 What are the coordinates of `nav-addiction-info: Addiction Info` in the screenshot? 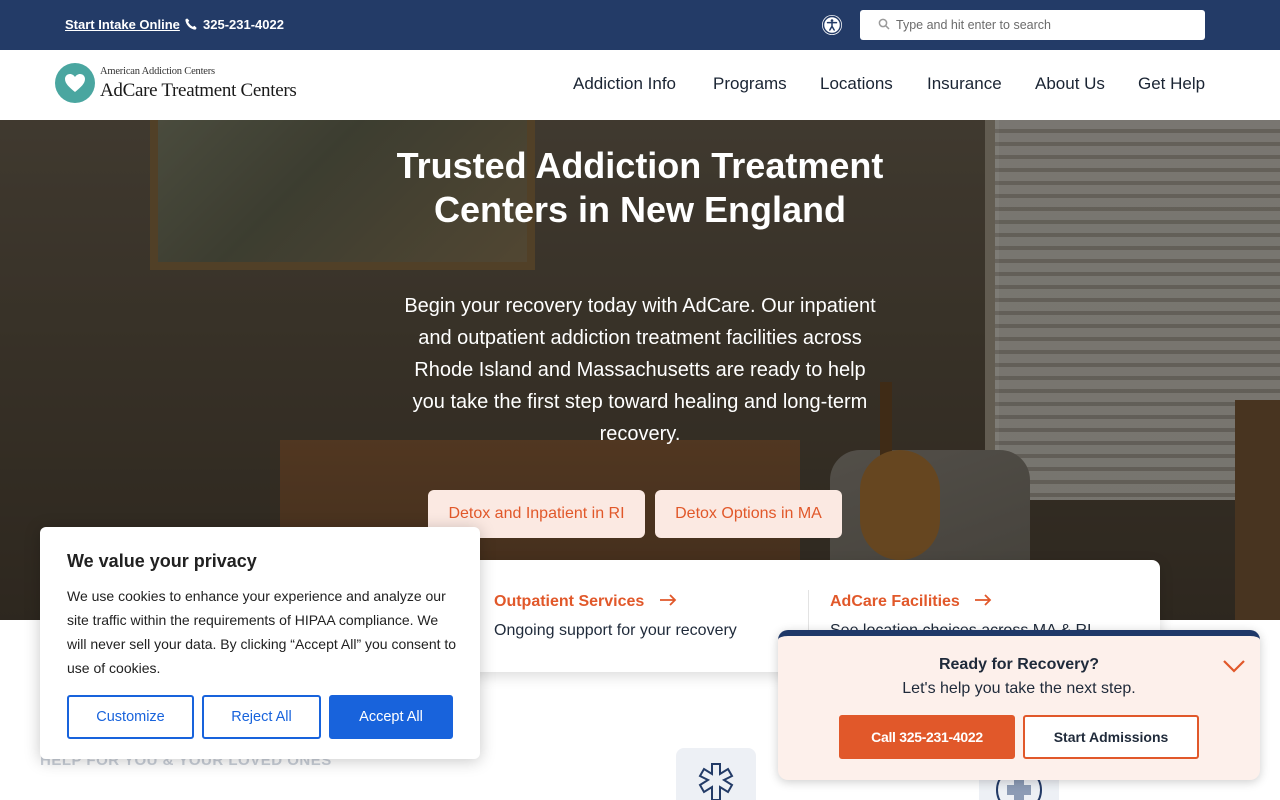 It's located at (624, 84).